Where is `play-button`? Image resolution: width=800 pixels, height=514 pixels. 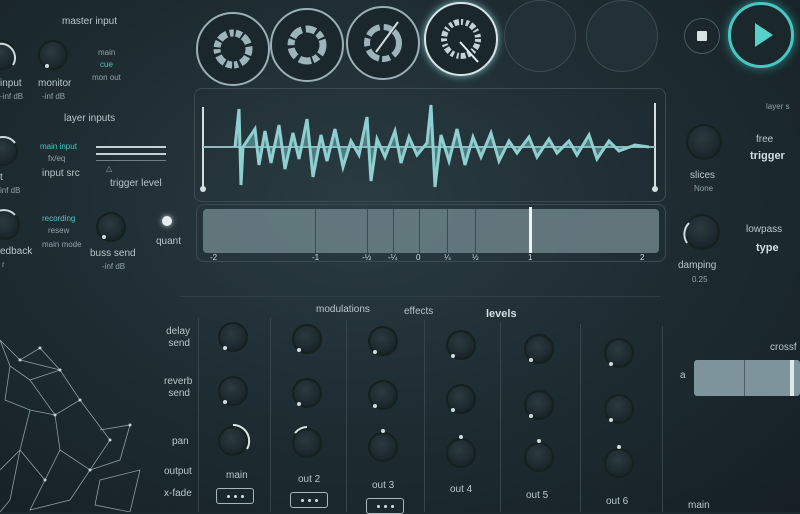 play-button is located at coordinates (761, 35).